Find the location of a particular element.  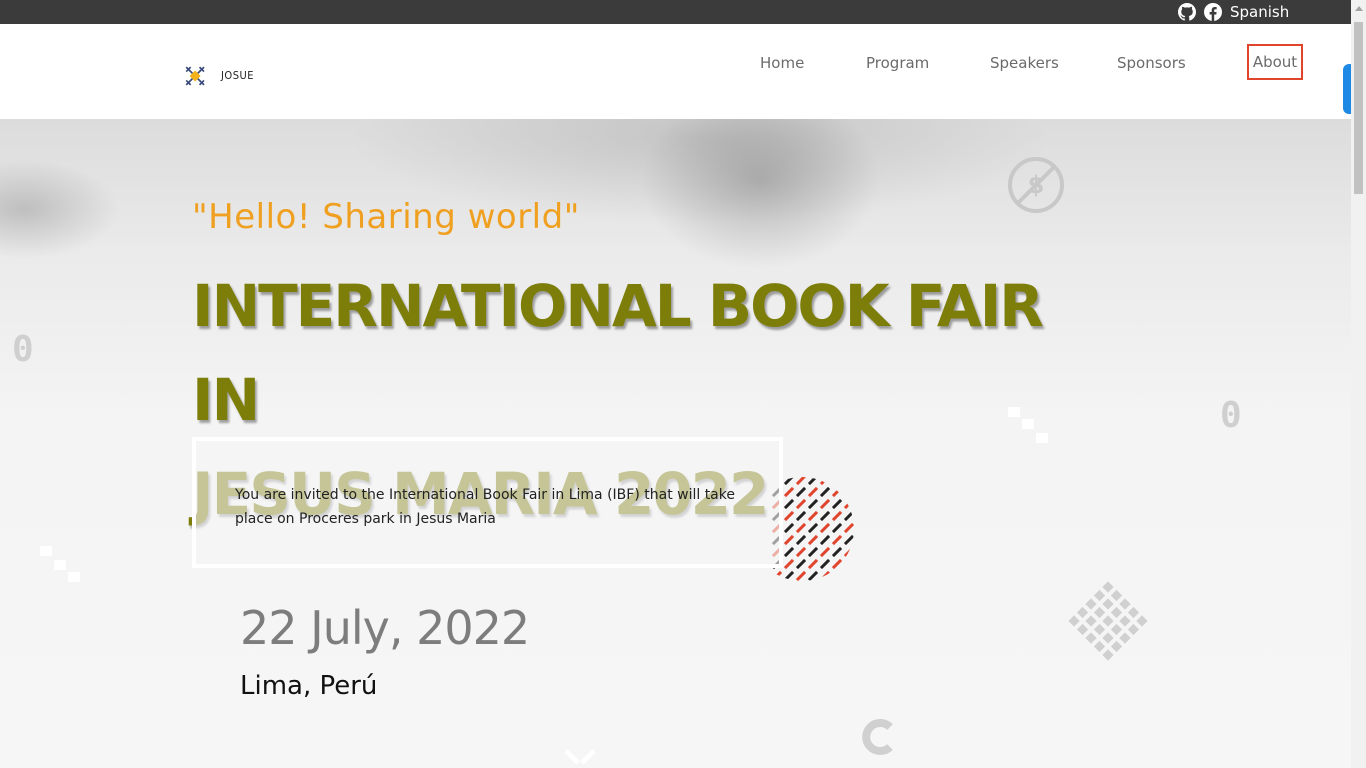

nav-home: Home is located at coordinates (782, 63).